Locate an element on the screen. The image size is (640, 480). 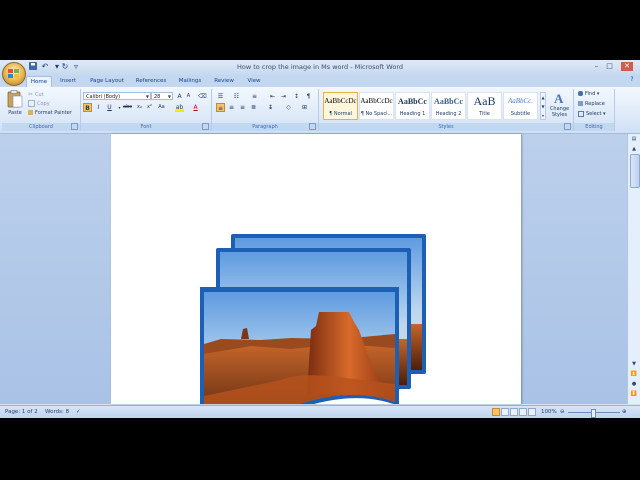
tab-mailings: Mailings is located at coordinates (190, 81).